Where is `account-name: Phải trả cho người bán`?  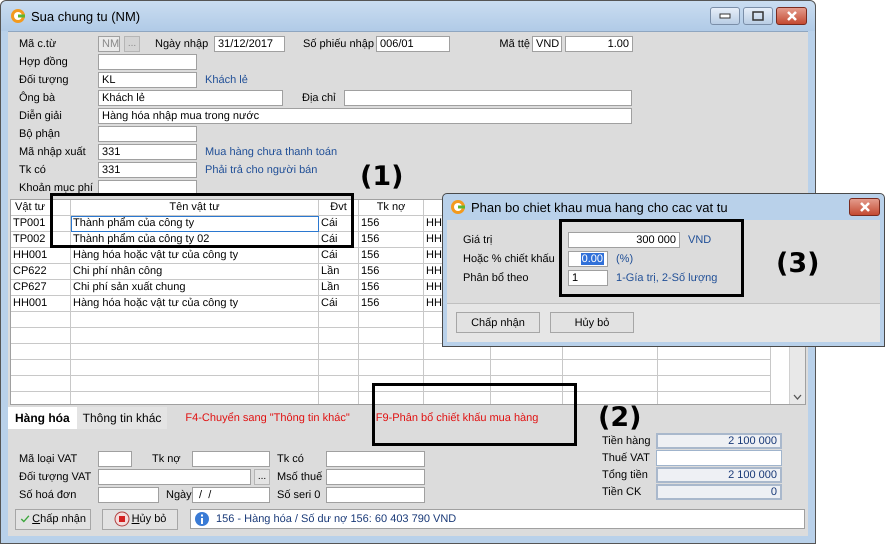 account-name: Phải trả cho người bán is located at coordinates (261, 170).